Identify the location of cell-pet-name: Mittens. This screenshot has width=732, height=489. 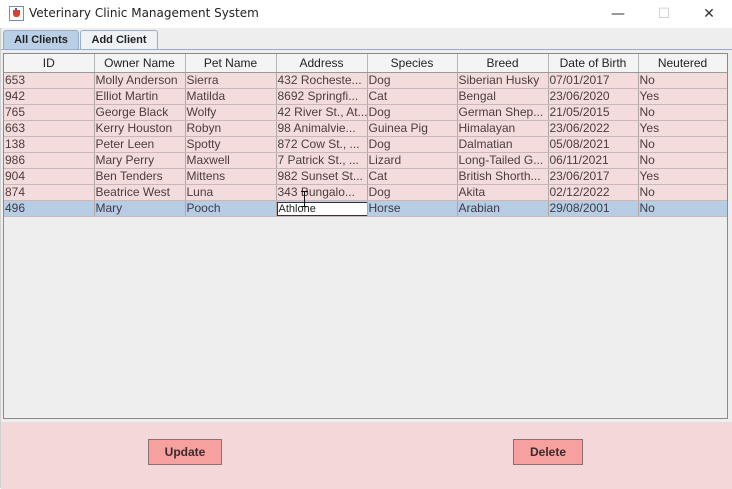
(231, 176).